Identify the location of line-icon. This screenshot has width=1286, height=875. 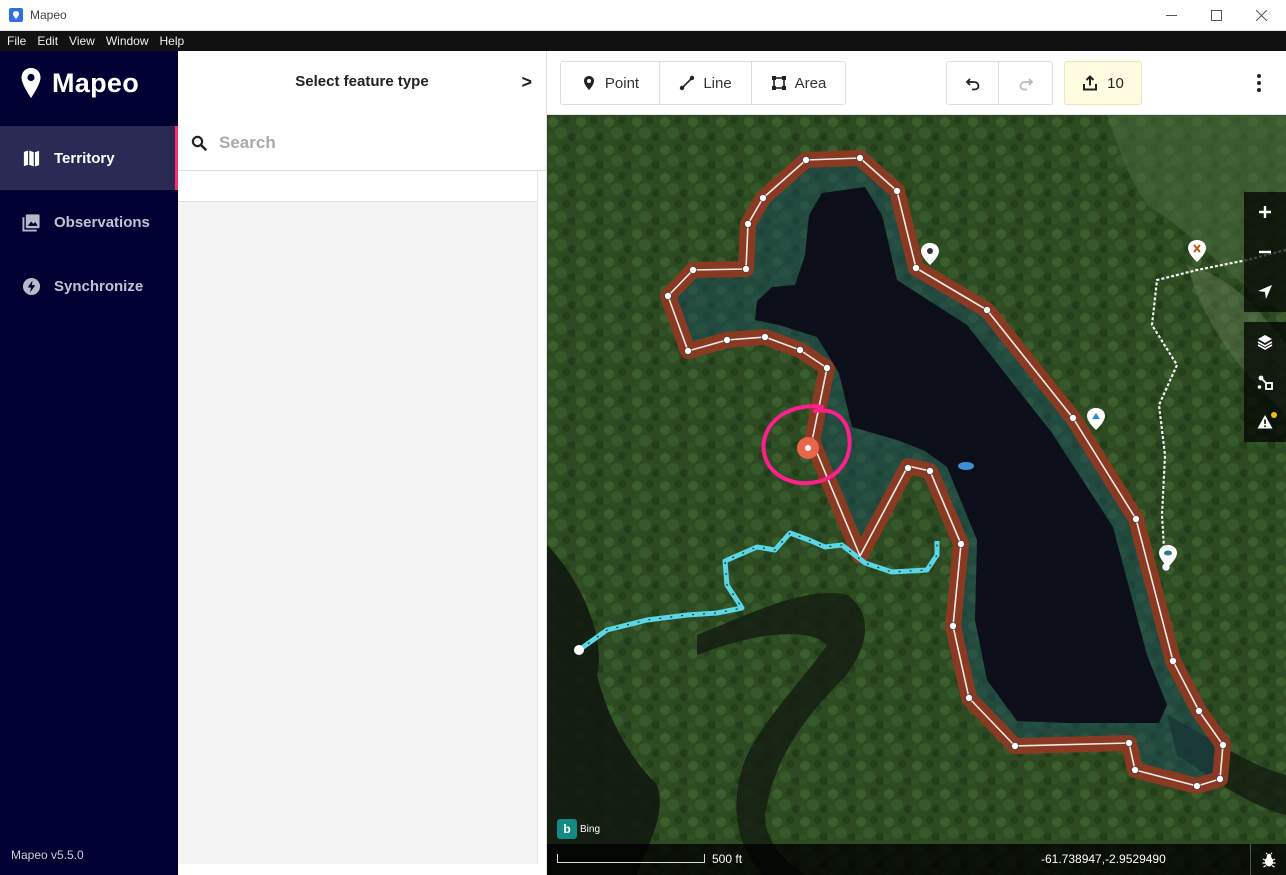
(687, 83).